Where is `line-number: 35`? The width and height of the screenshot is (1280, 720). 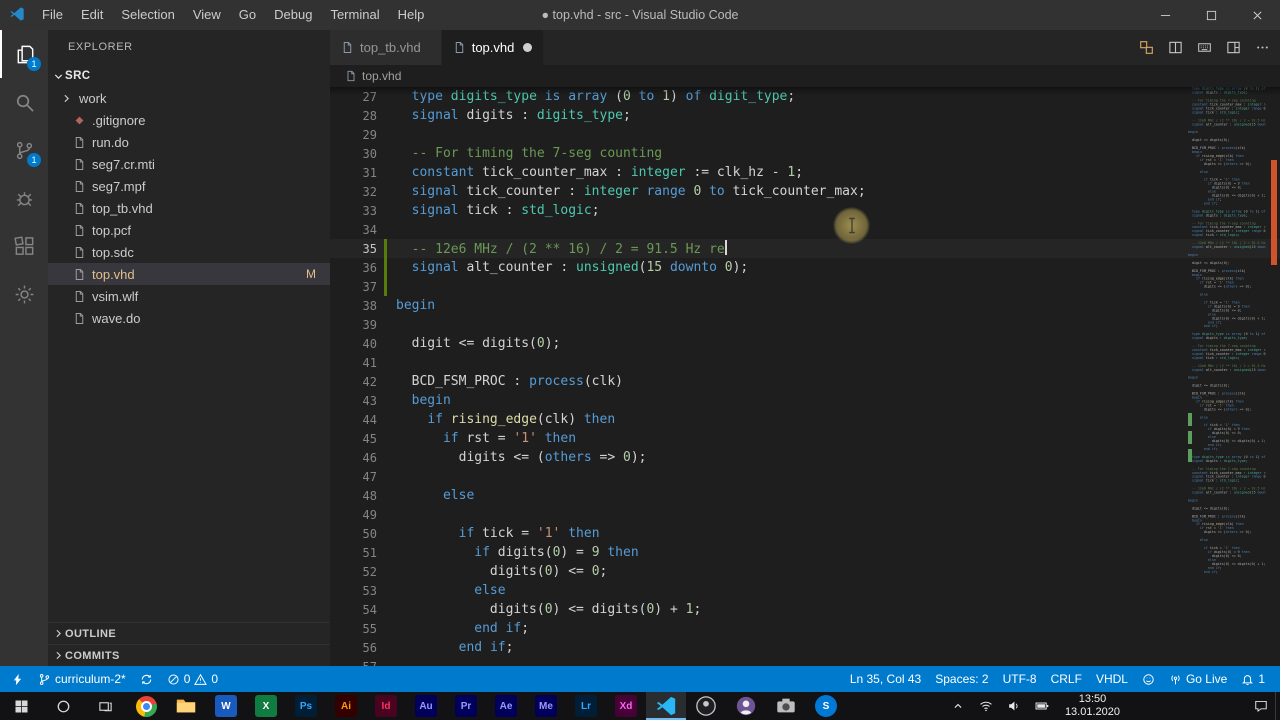 line-number: 35 is located at coordinates (353, 249).